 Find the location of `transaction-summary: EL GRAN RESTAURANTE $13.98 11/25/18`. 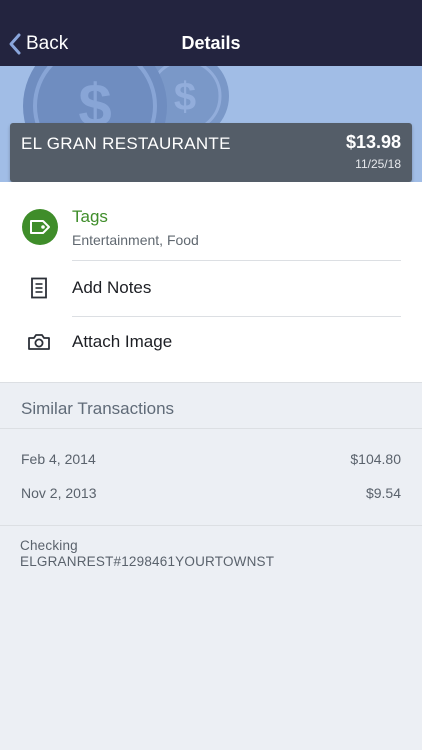

transaction-summary: EL GRAN RESTAURANTE $13.98 11/25/18 is located at coordinates (211, 152).